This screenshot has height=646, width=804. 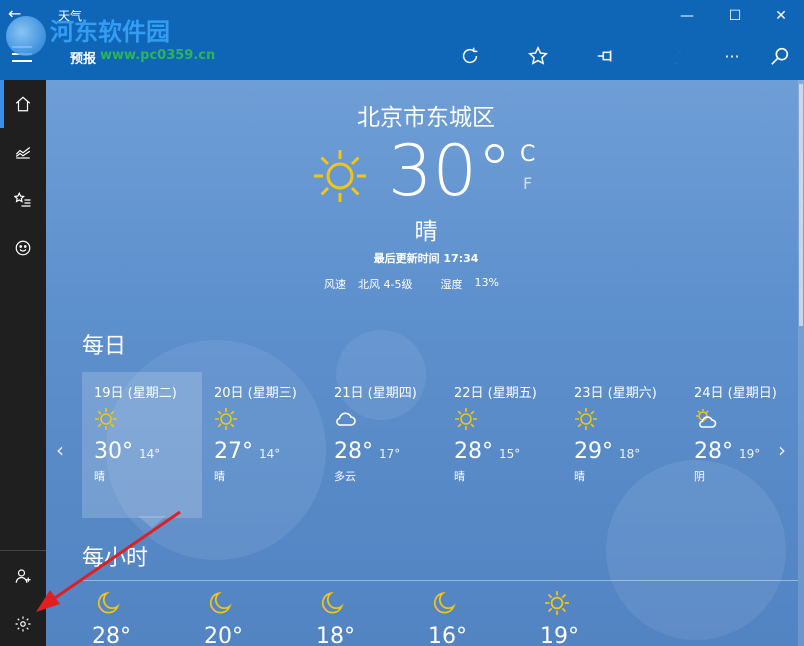 What do you see at coordinates (450, 171) in the screenshot?
I see `current-temperature: 30°` at bounding box center [450, 171].